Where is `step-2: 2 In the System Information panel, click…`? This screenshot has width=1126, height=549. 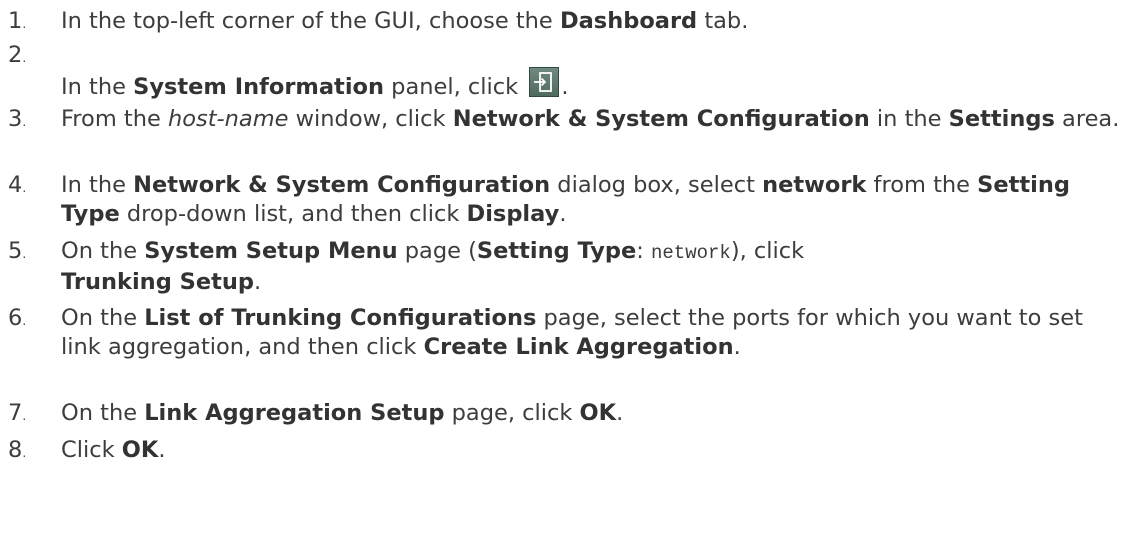
step-2: 2 In the System Information panel, click… is located at coordinates (563, 73).